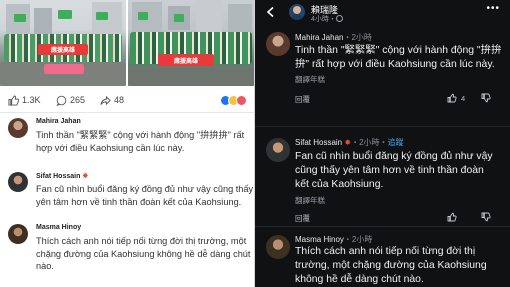 The height and width of the screenshot is (287, 510). What do you see at coordinates (58, 227) in the screenshot?
I see `comment-author: Masma Hinoy` at bounding box center [58, 227].